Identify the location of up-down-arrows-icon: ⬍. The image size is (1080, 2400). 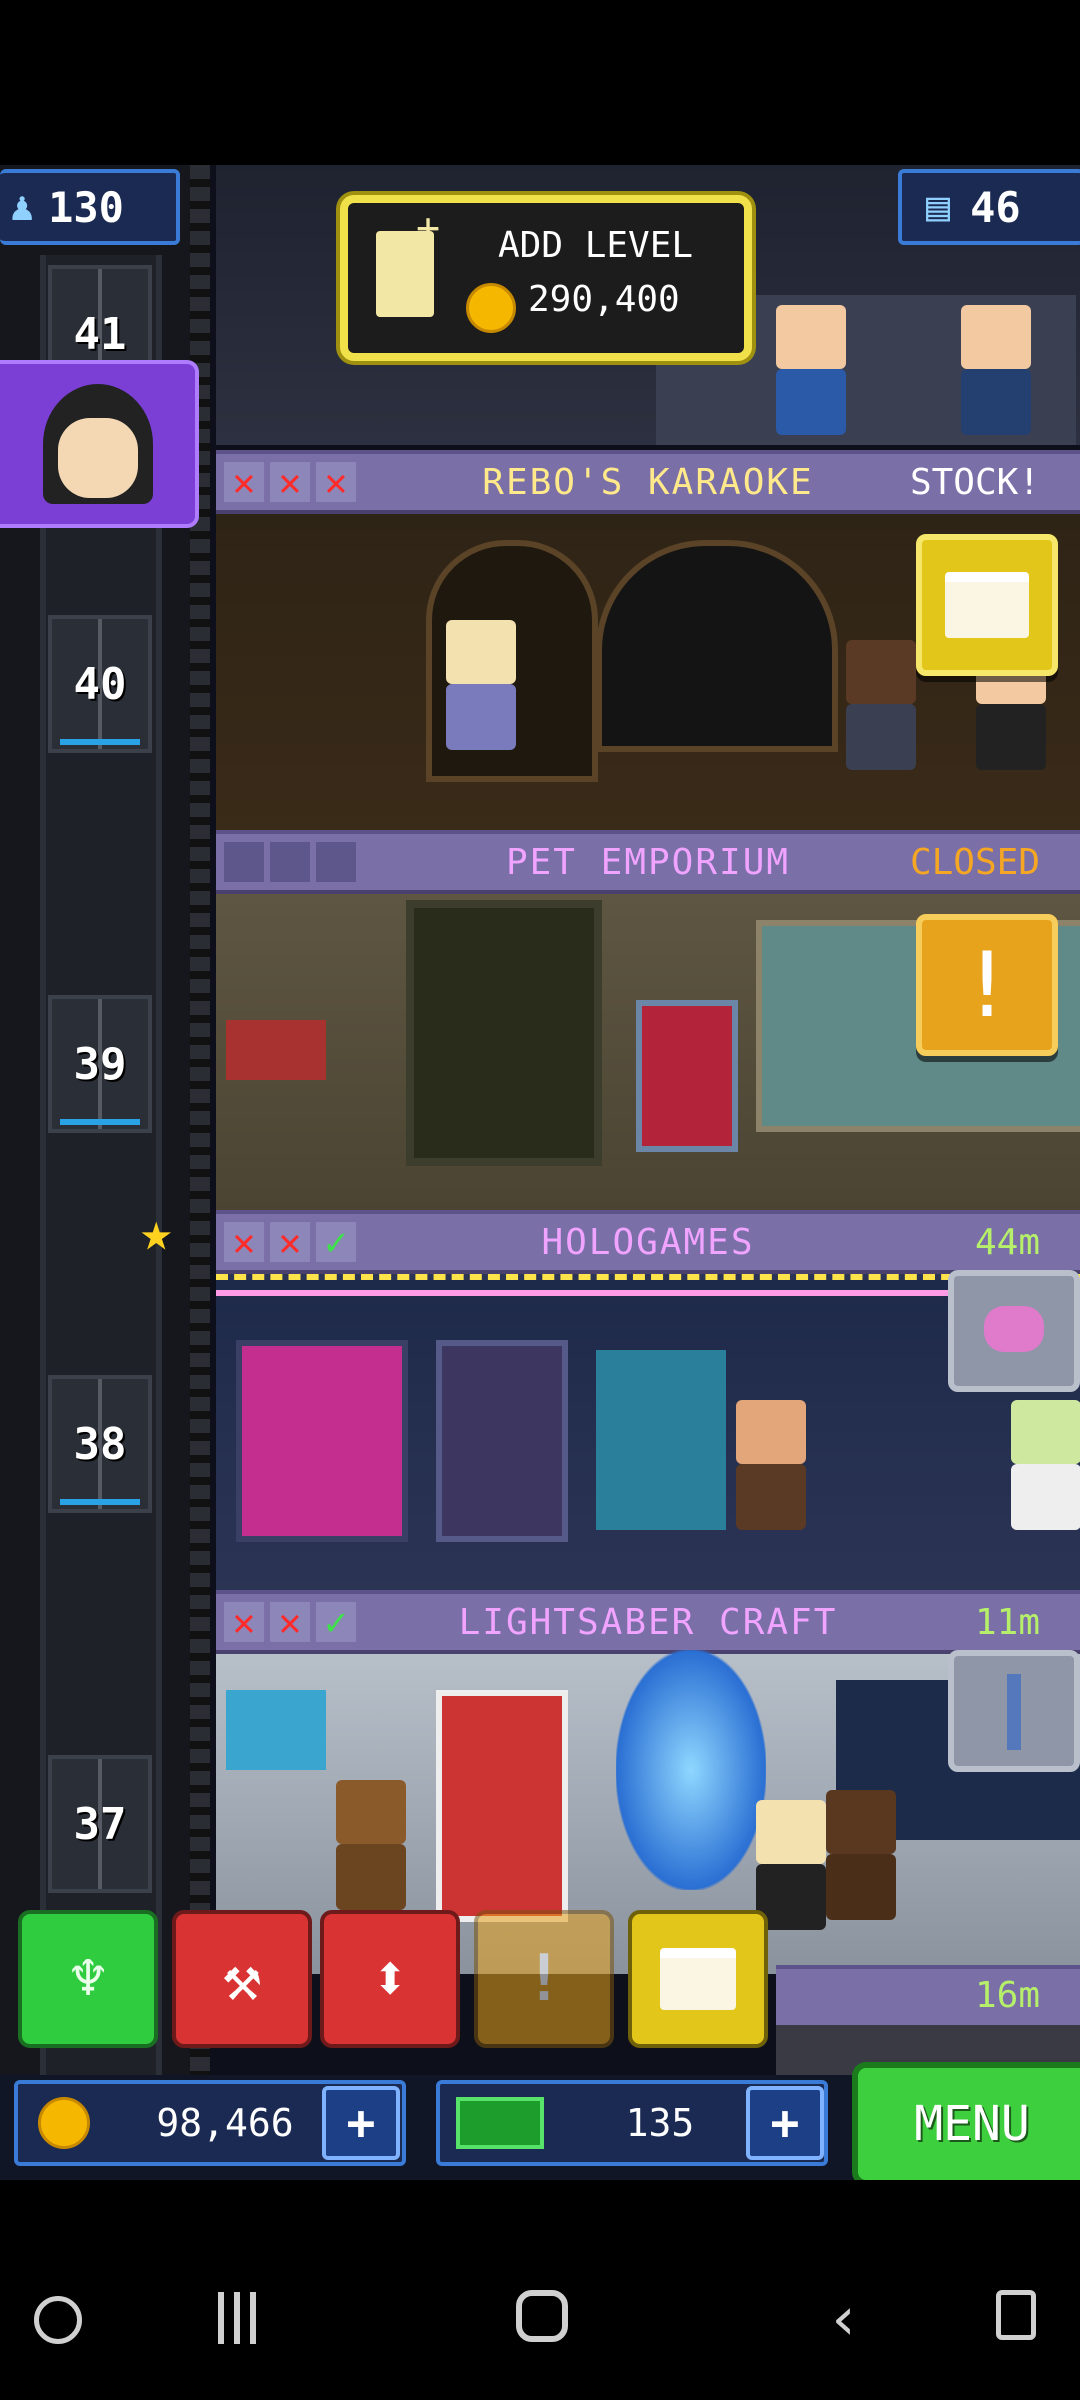
(390, 1979).